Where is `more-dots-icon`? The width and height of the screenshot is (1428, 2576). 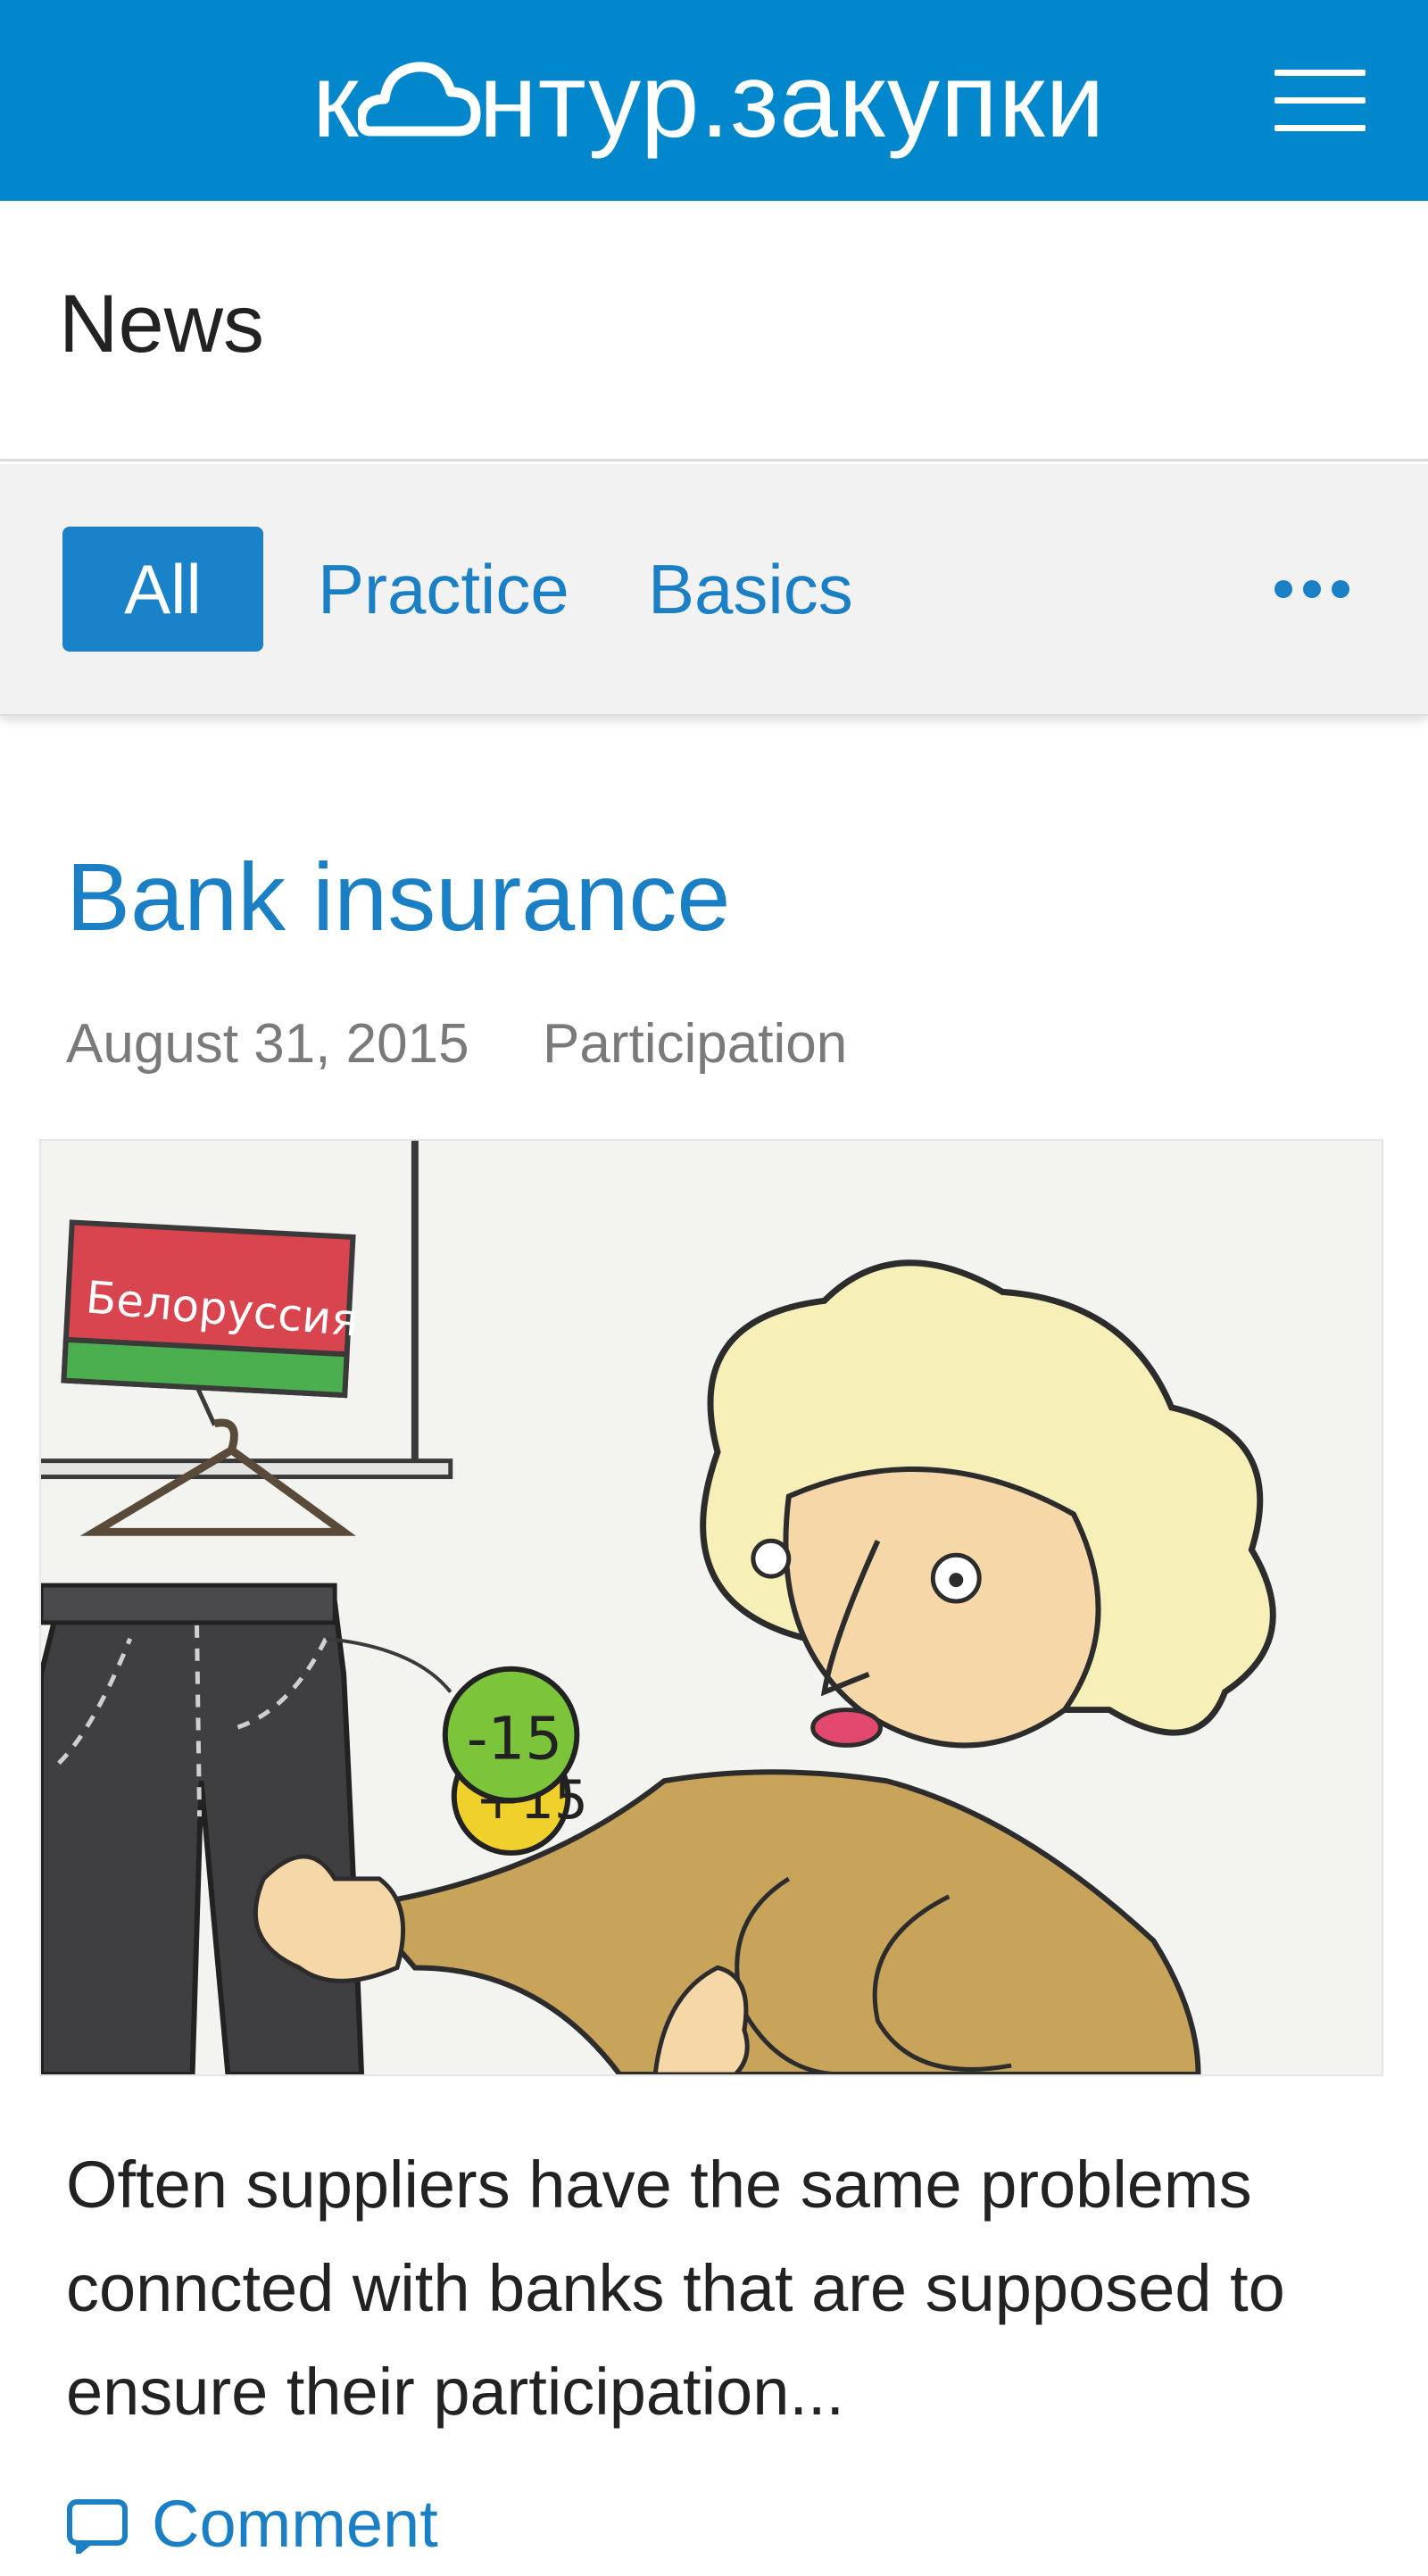 more-dots-icon is located at coordinates (1312, 589).